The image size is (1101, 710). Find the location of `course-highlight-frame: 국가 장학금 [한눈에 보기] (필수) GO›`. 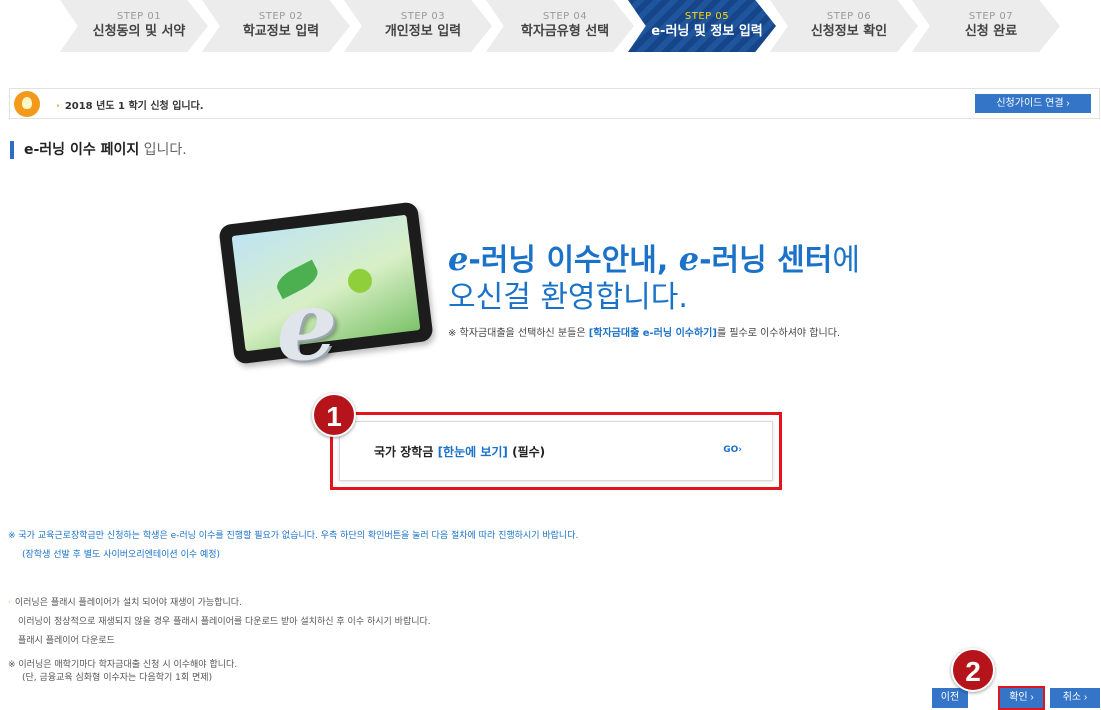

course-highlight-frame: 국가 장학금 [한눈에 보기] (필수) GO› is located at coordinates (556, 451).